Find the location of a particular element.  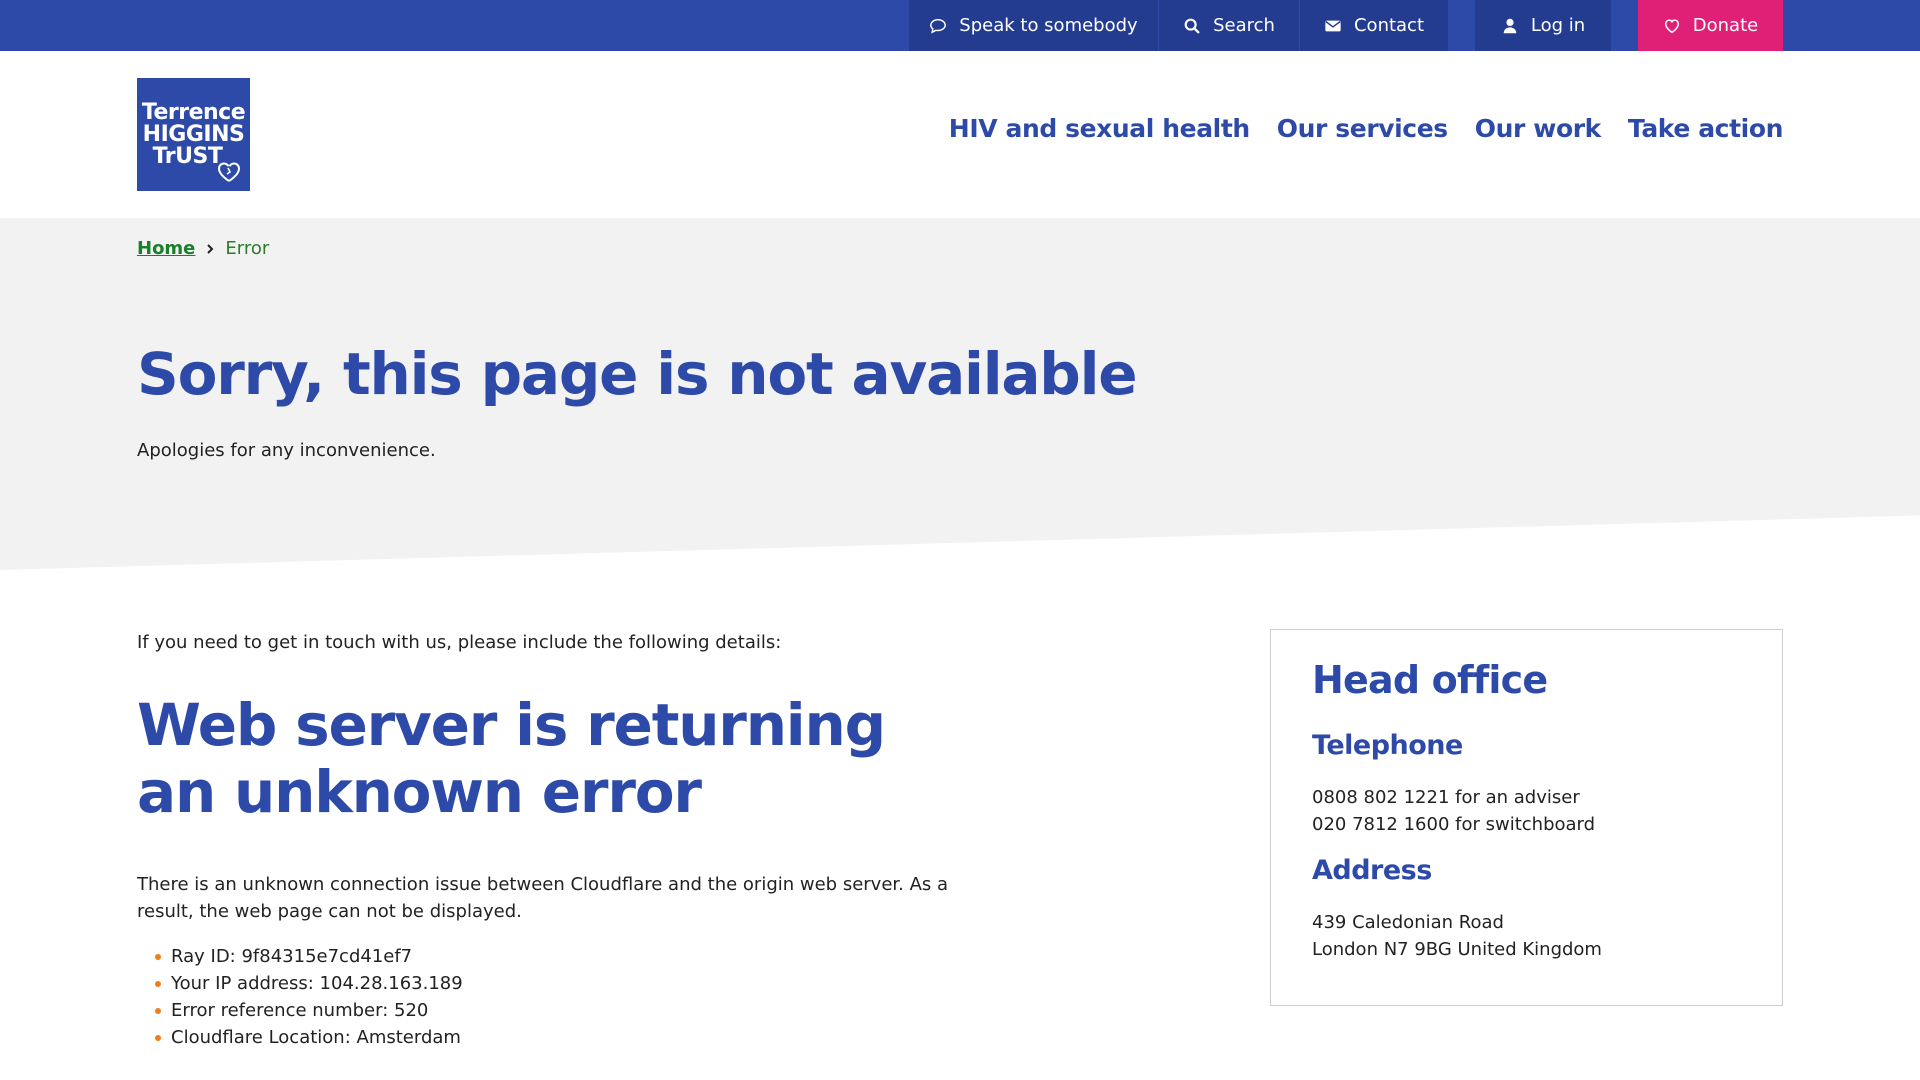

error-heading: Web server is returning an unknown error is located at coordinates (511, 758).